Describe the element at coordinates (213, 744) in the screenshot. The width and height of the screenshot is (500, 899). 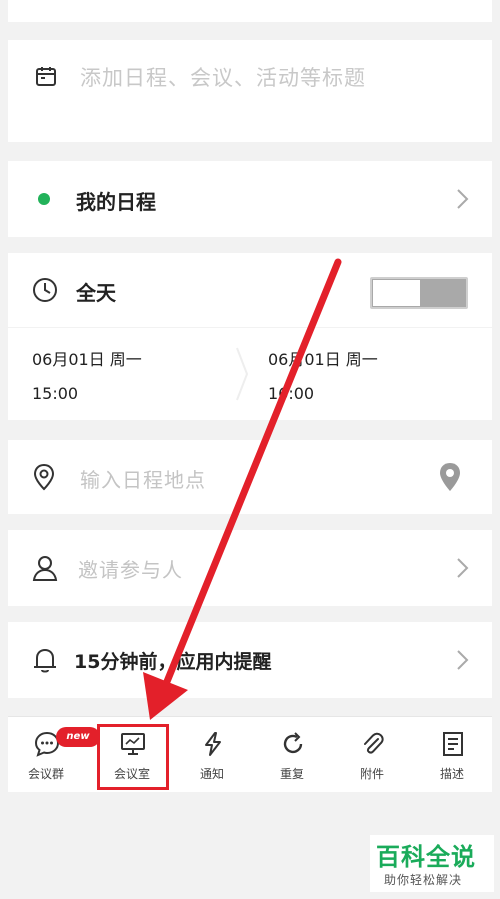
I see `lightning-icon` at that location.